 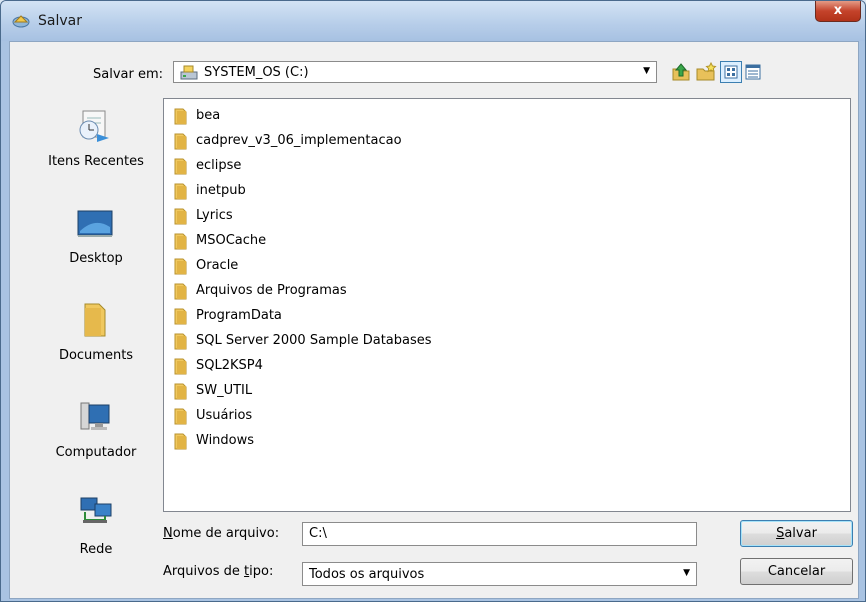 I want to click on close-button: x, so click(x=838, y=11).